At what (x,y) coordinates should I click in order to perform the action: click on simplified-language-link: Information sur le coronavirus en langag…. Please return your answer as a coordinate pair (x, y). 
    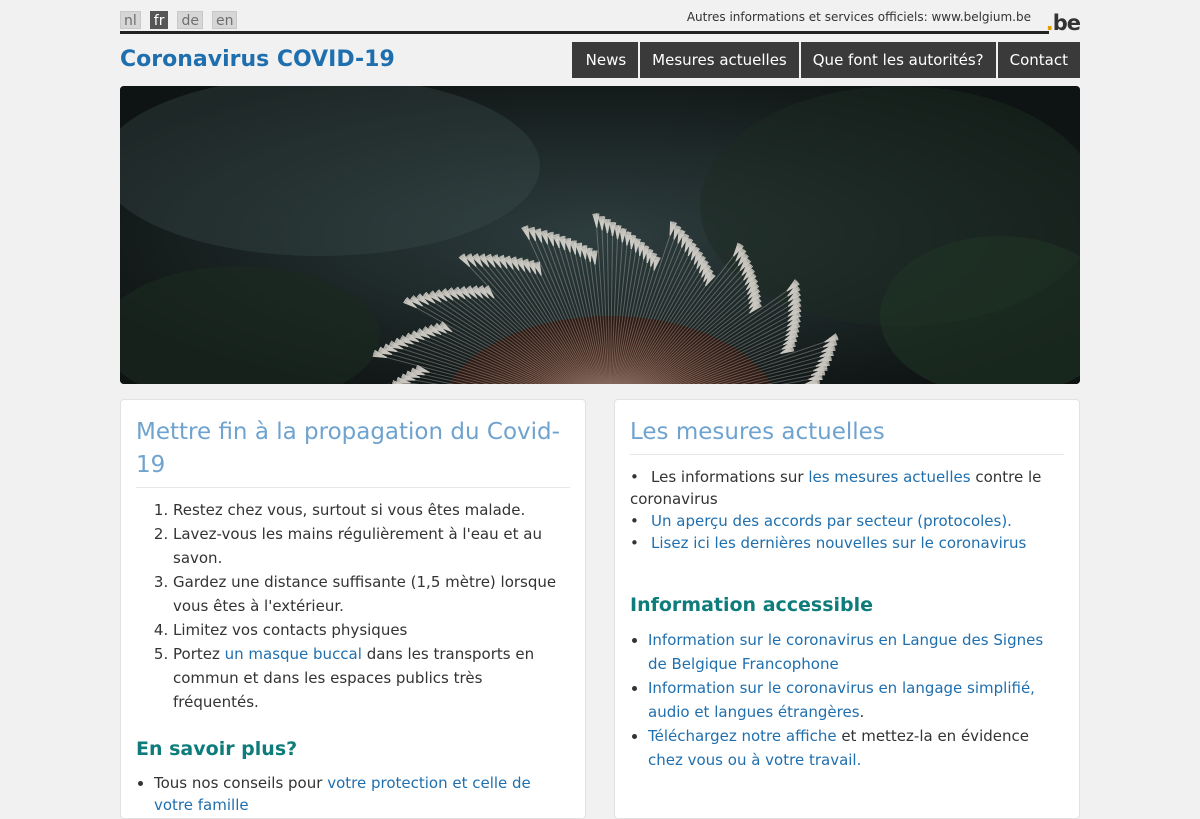
    Looking at the image, I should click on (841, 700).